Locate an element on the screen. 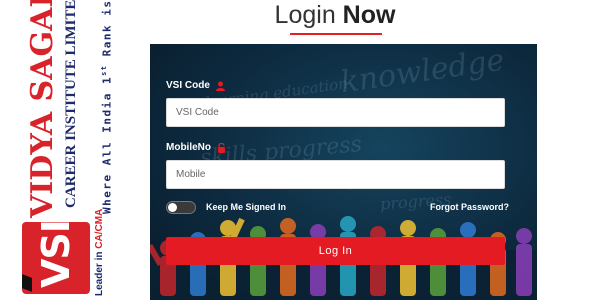 The width and height of the screenshot is (600, 300). vsi-code-input is located at coordinates (335, 112).